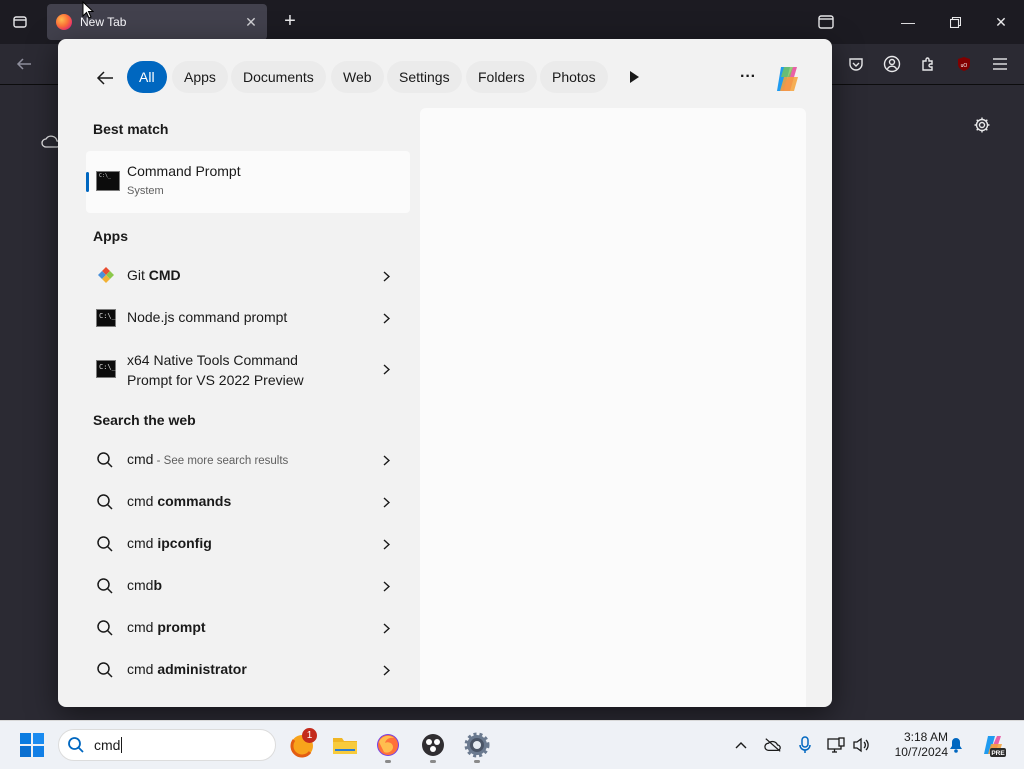  What do you see at coordinates (169, 543) in the screenshot?
I see `result-label: cmd ipconfig` at bounding box center [169, 543].